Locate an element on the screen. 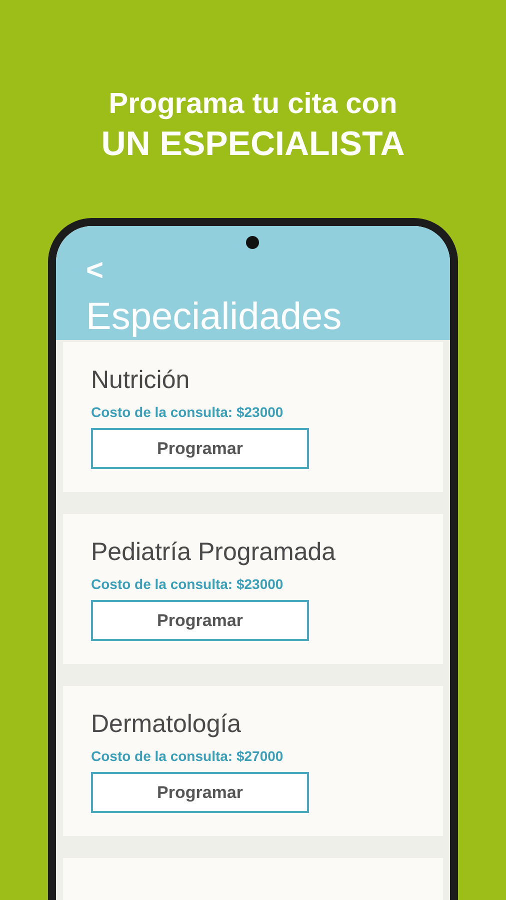 Image resolution: width=506 pixels, height=900 pixels. specialty-name: Nutrición is located at coordinates (141, 380).